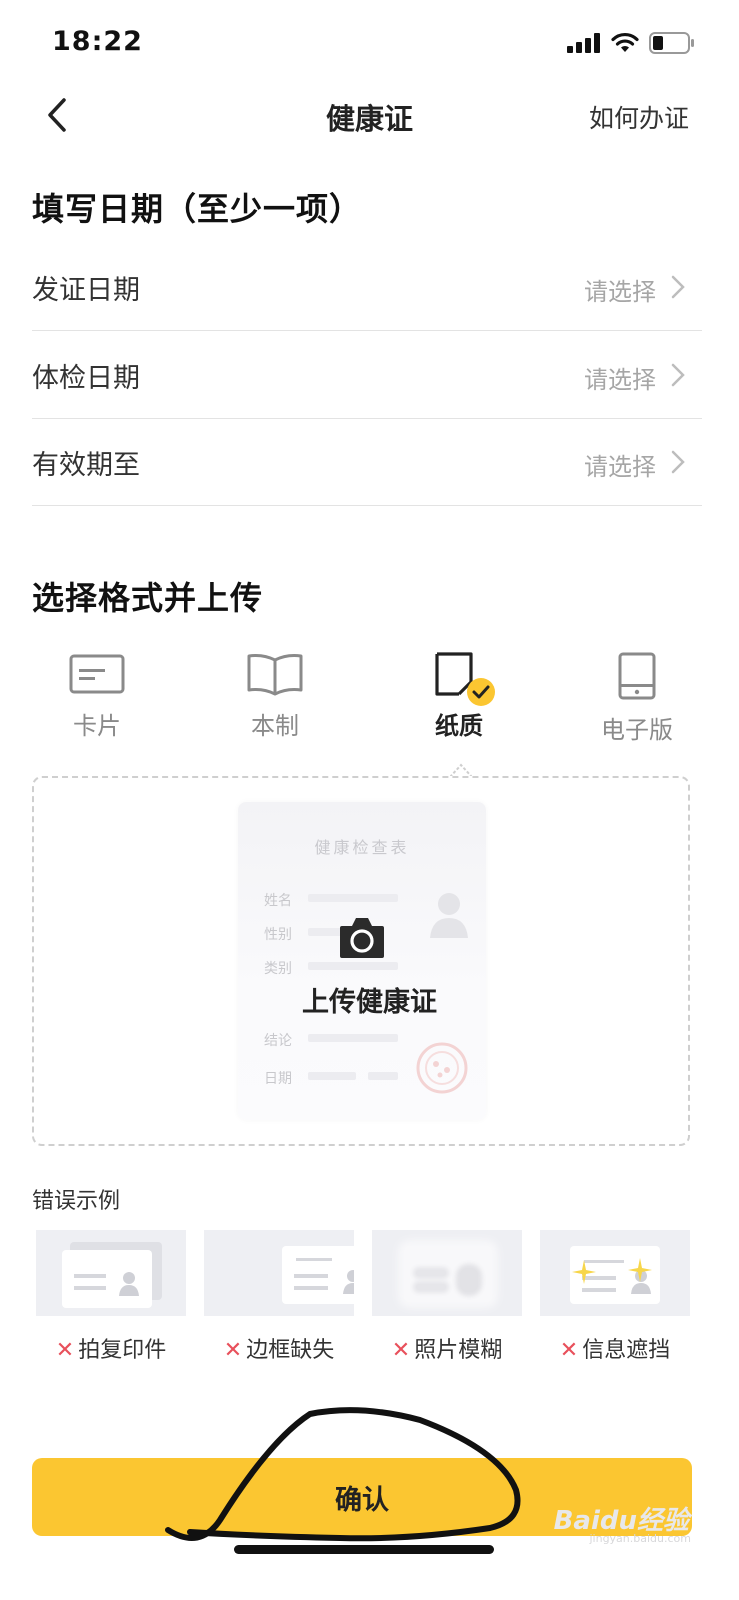  What do you see at coordinates (279, 1350) in the screenshot?
I see `example-label-missing-border: ✕ 边框缺失` at bounding box center [279, 1350].